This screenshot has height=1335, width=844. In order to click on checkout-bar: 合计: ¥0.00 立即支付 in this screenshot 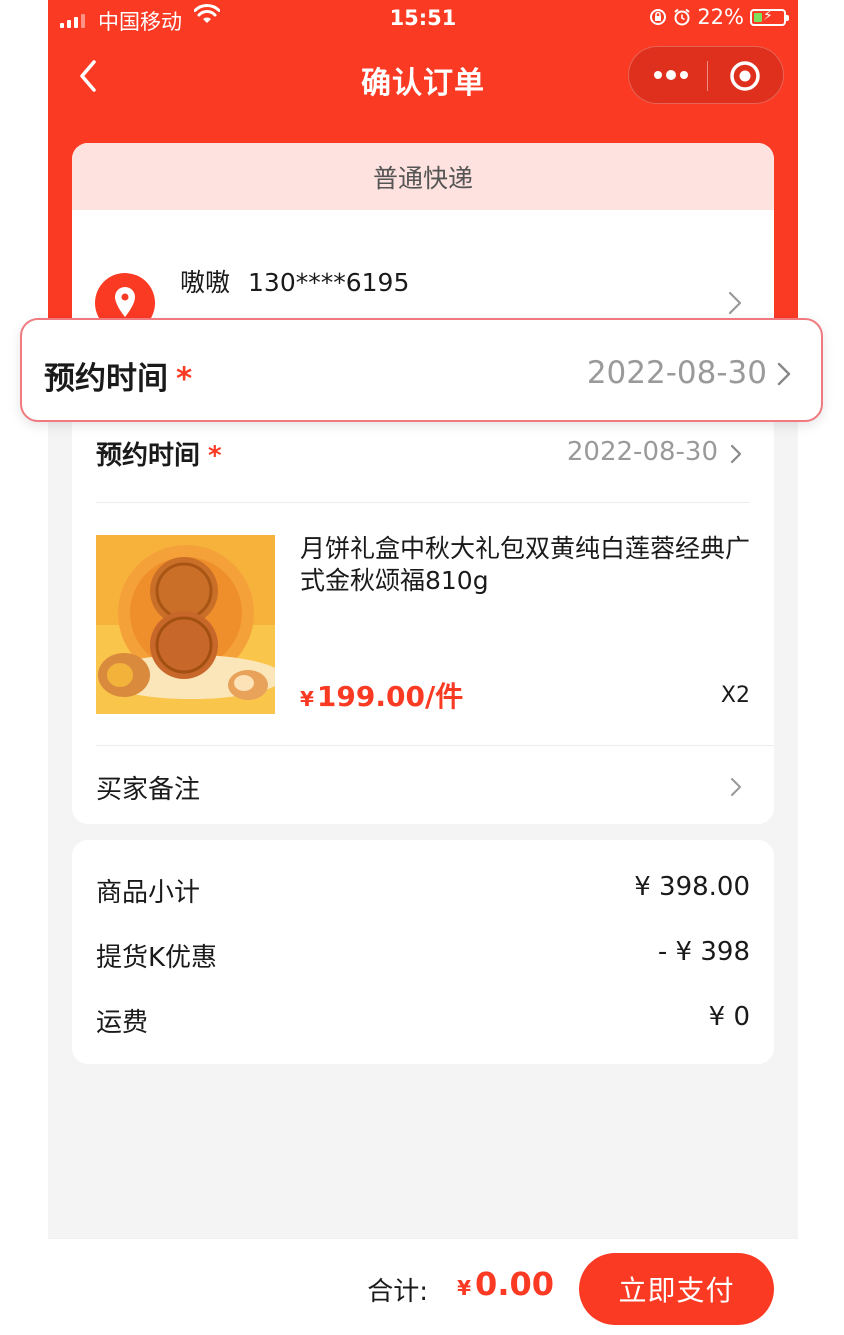, I will do `click(423, 1286)`.